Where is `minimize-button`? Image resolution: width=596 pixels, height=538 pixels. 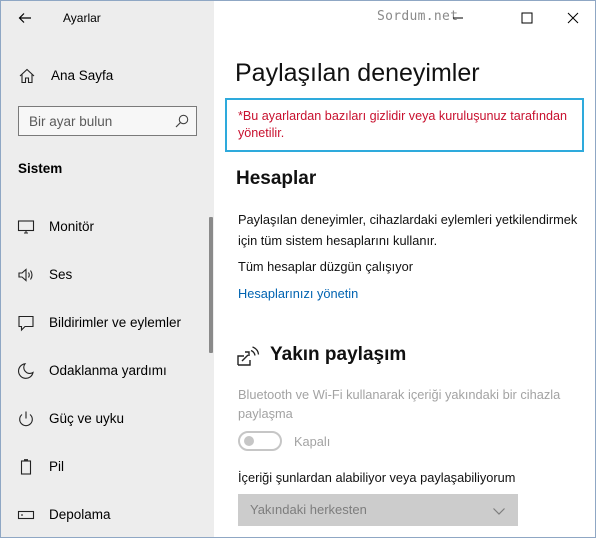
minimize-button is located at coordinates (458, 18).